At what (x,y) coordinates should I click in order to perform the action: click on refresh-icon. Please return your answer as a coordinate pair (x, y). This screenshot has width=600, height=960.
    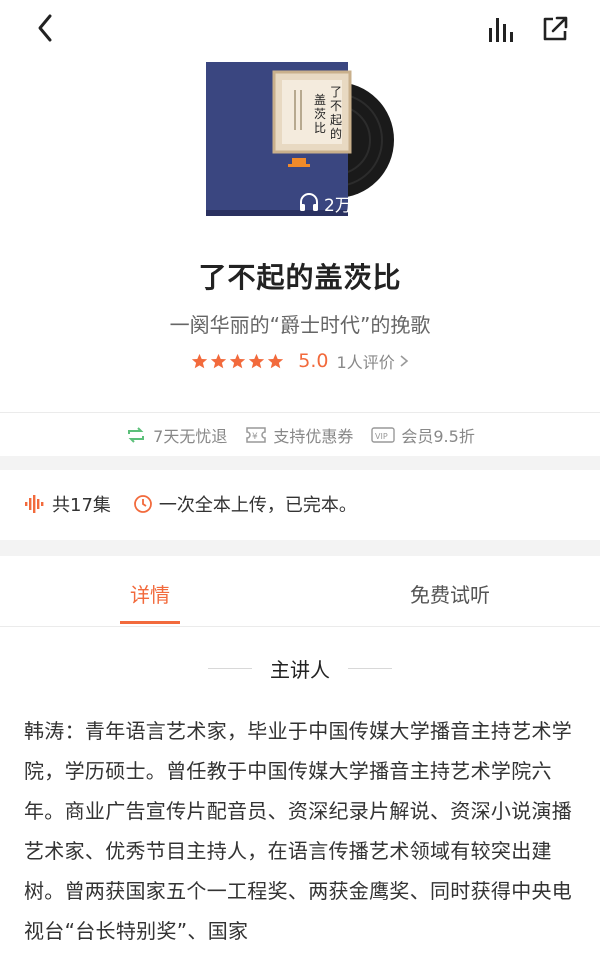
    Looking at the image, I should click on (136, 435).